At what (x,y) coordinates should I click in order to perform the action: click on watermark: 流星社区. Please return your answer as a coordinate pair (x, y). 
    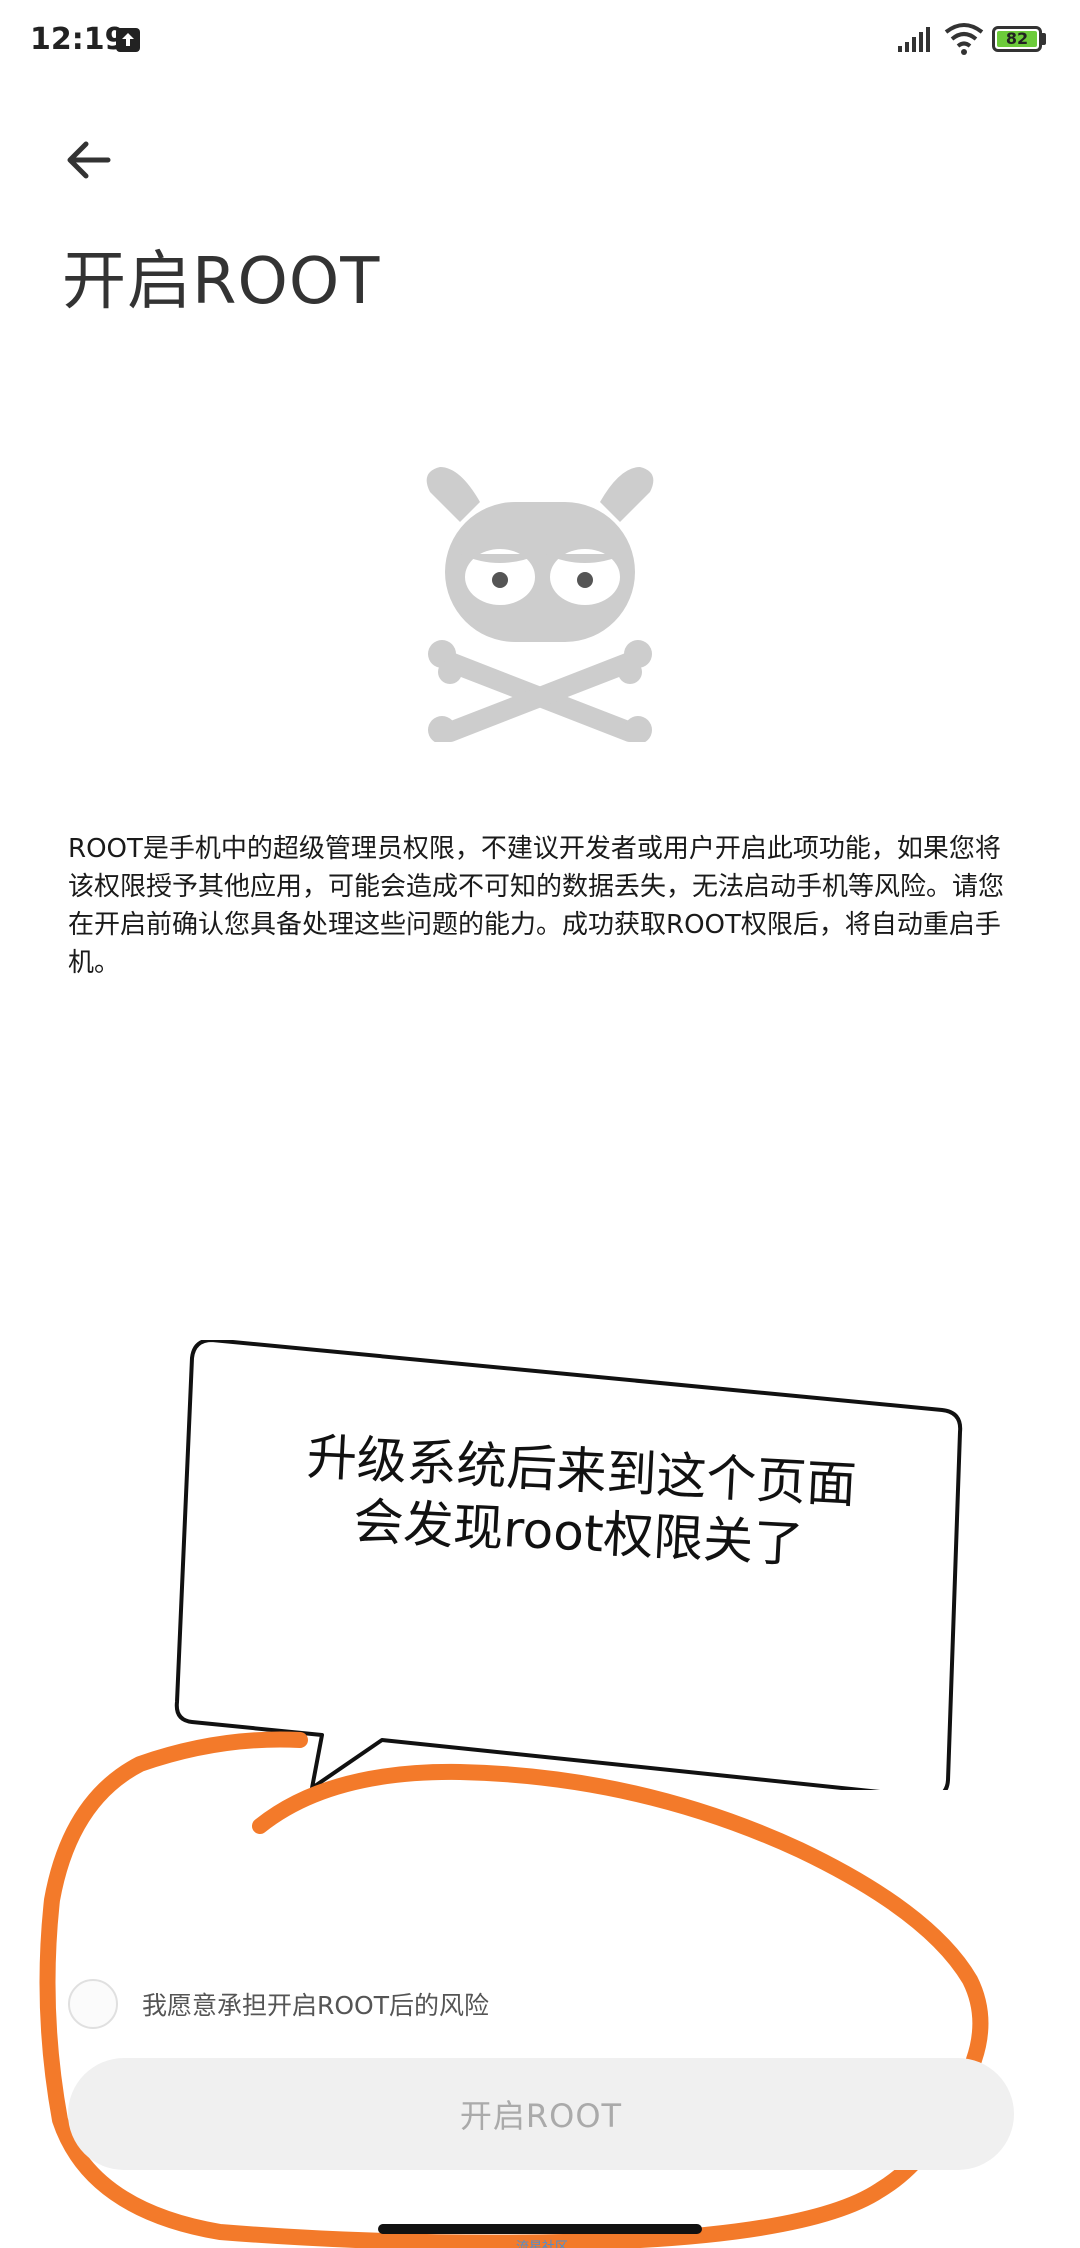
    Looking at the image, I should click on (542, 2244).